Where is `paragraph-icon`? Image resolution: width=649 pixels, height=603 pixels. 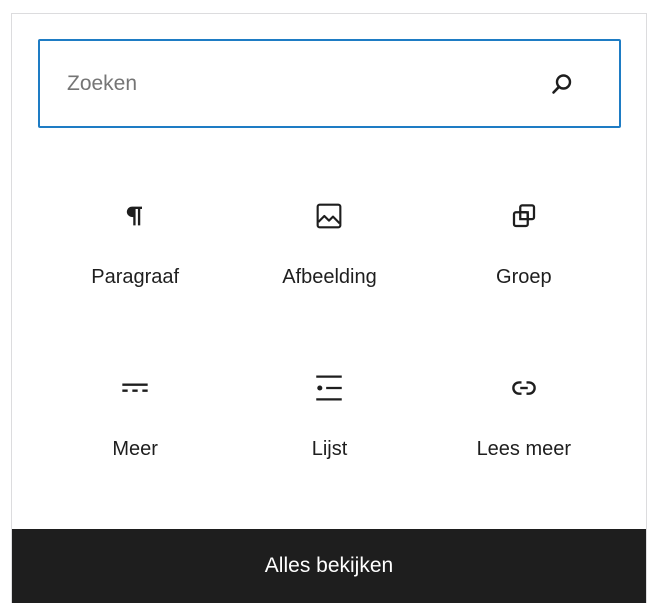 paragraph-icon is located at coordinates (135, 216).